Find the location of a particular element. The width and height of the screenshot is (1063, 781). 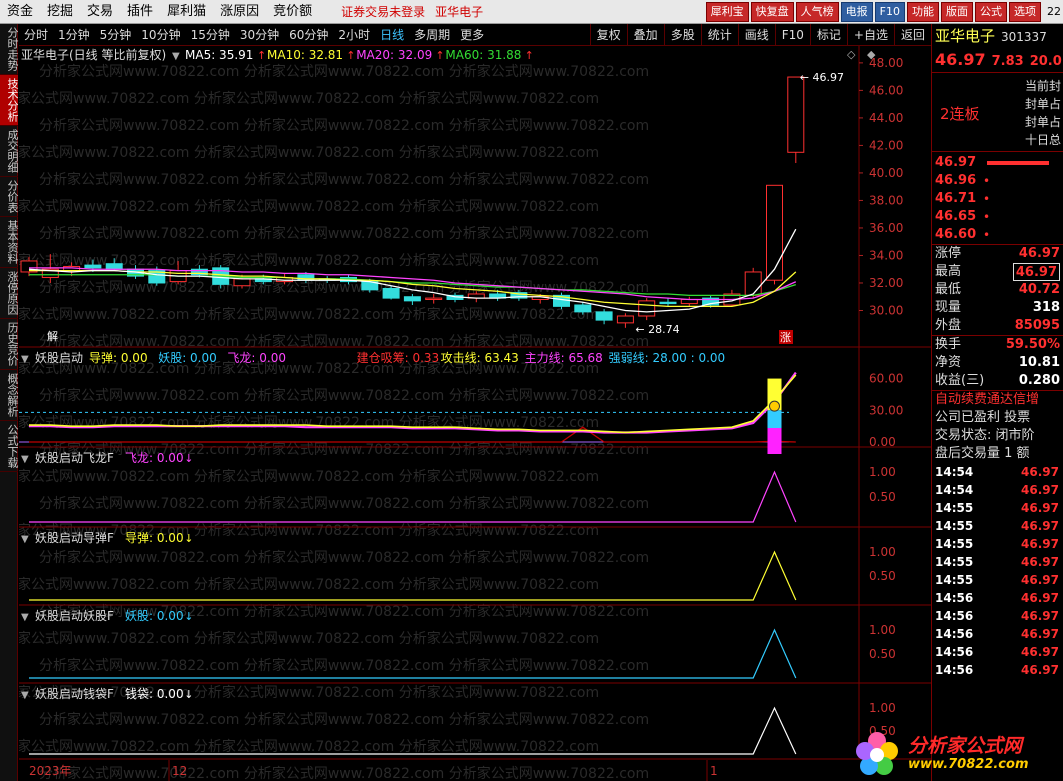

money-bag-icon is located at coordinates (774, 406).